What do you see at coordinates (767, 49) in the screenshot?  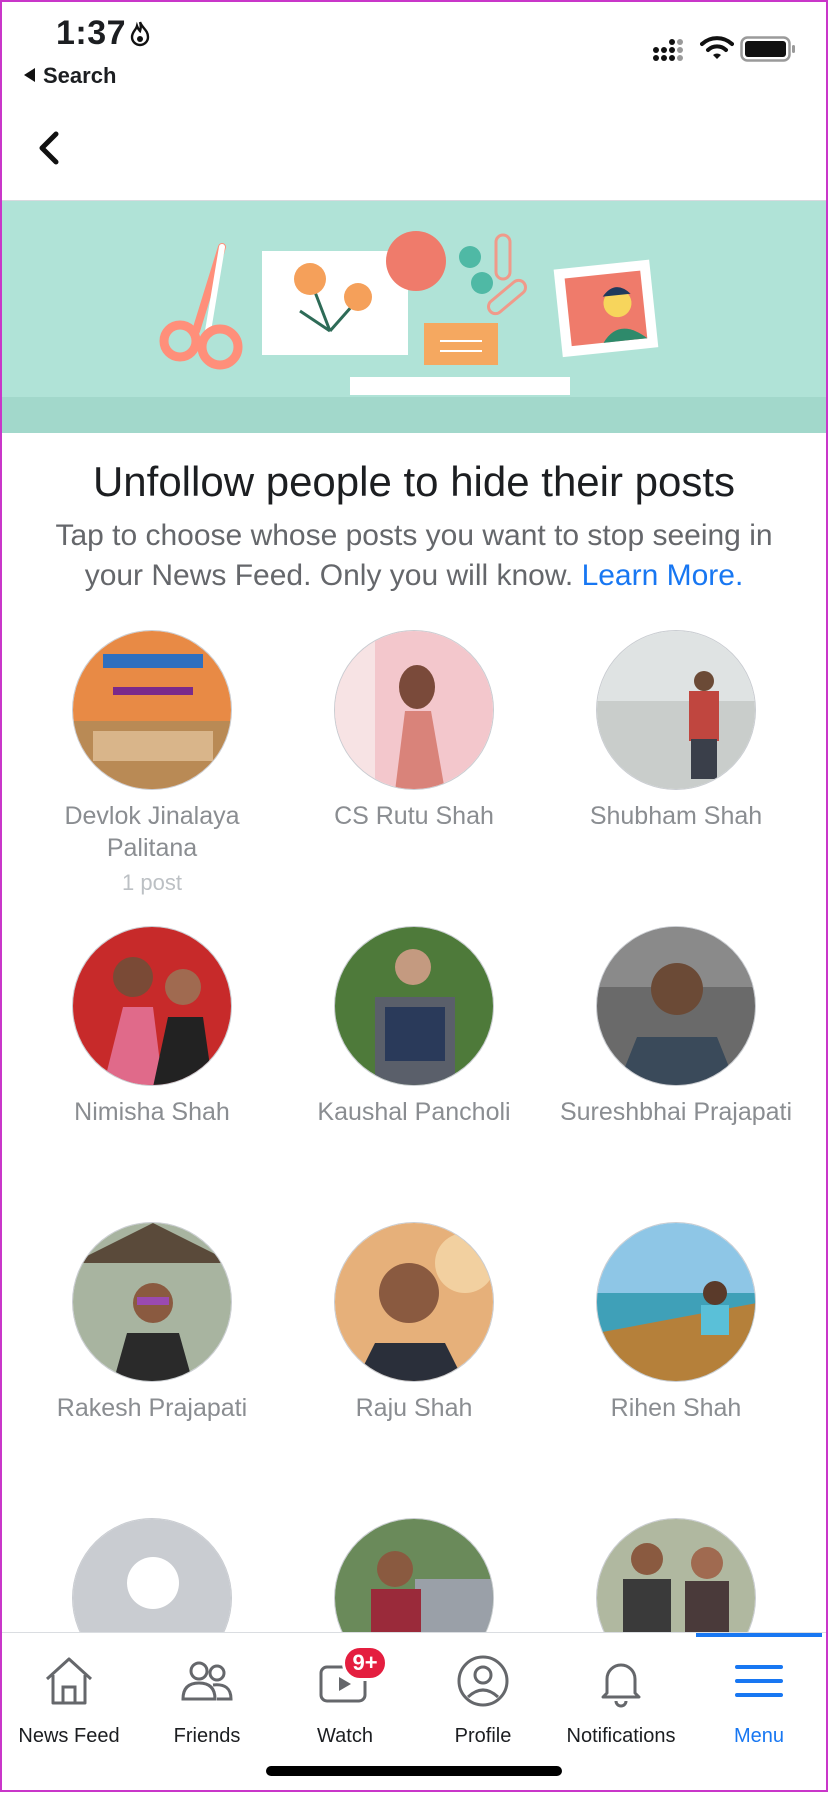 I see `battery-icon` at bounding box center [767, 49].